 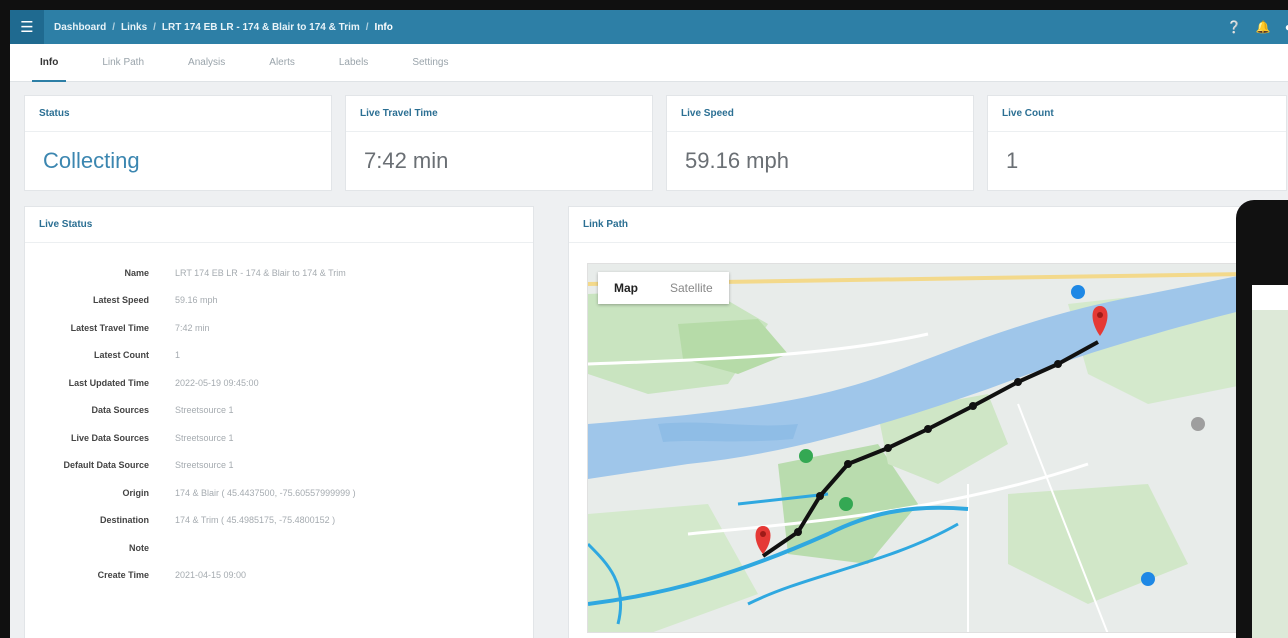 What do you see at coordinates (279, 576) in the screenshot?
I see `status-row-create-time: Create Time 2021-04-15 09:00` at bounding box center [279, 576].